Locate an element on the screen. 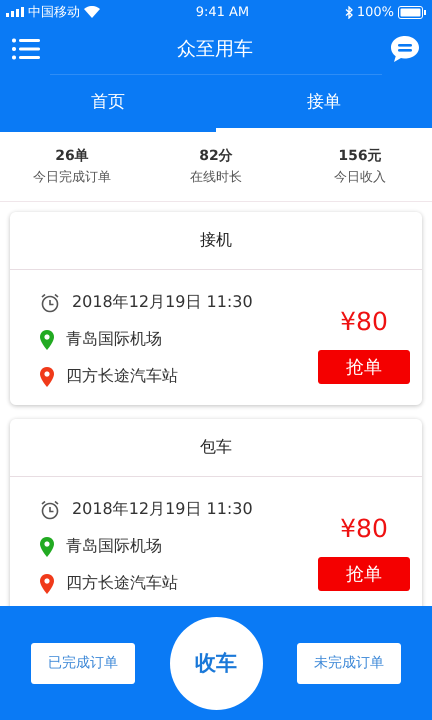  stat-value: 156元 is located at coordinates (360, 156).